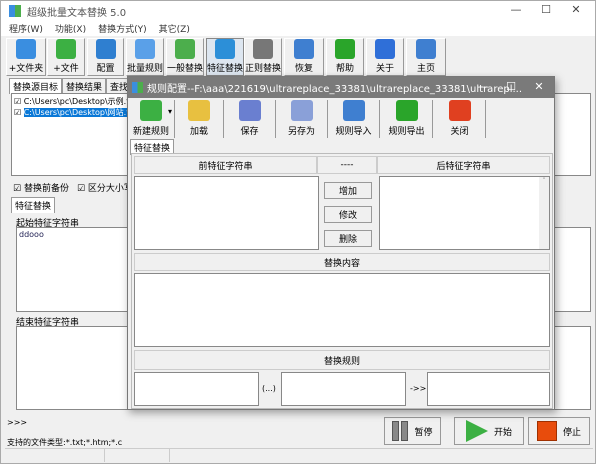  I want to click on toolbar-button-cart: 正则替换, so click(263, 57).